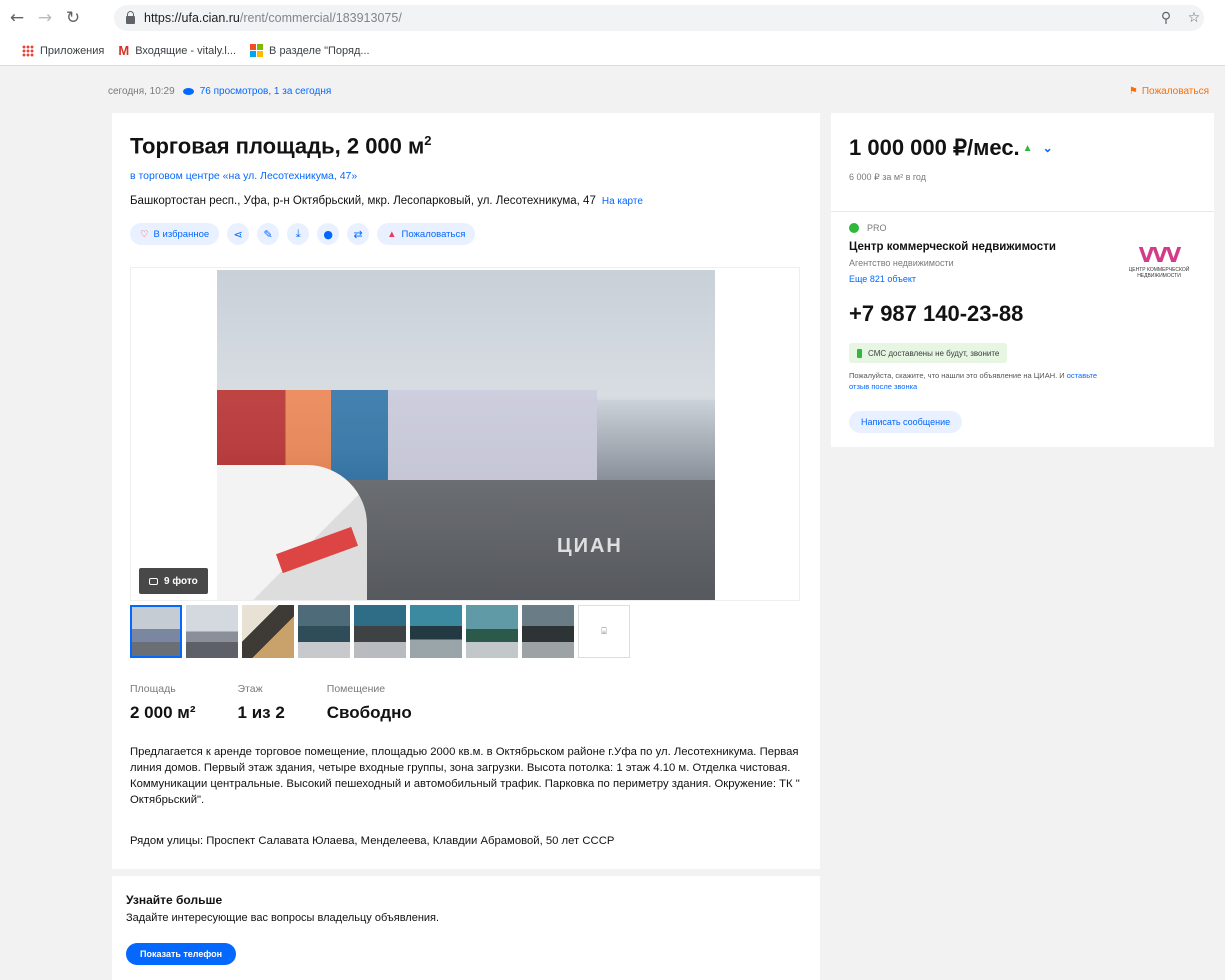  I want to click on action-buttons: ♡ В избранное ⋖ ✎ ⤓ ● ⇄ ▲ Пожаловаться, so click(306, 234).